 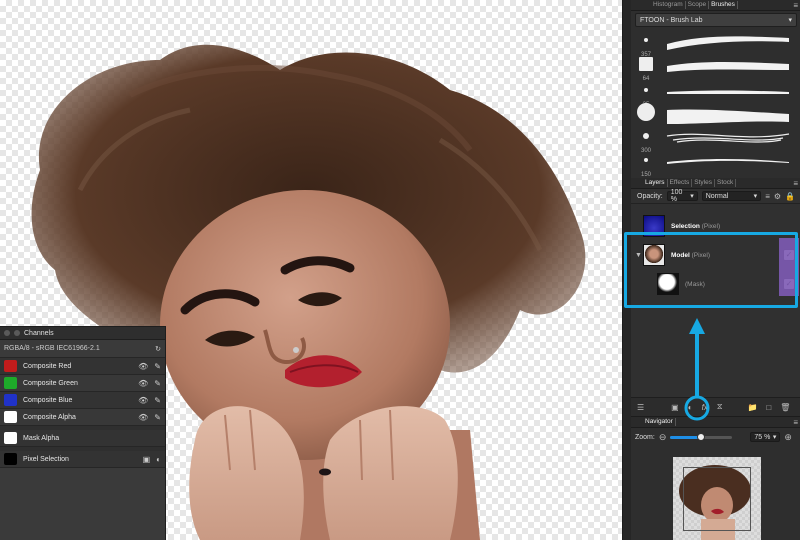 What do you see at coordinates (10, 459) in the screenshot?
I see `pixel-selection-thumbnail` at bounding box center [10, 459].